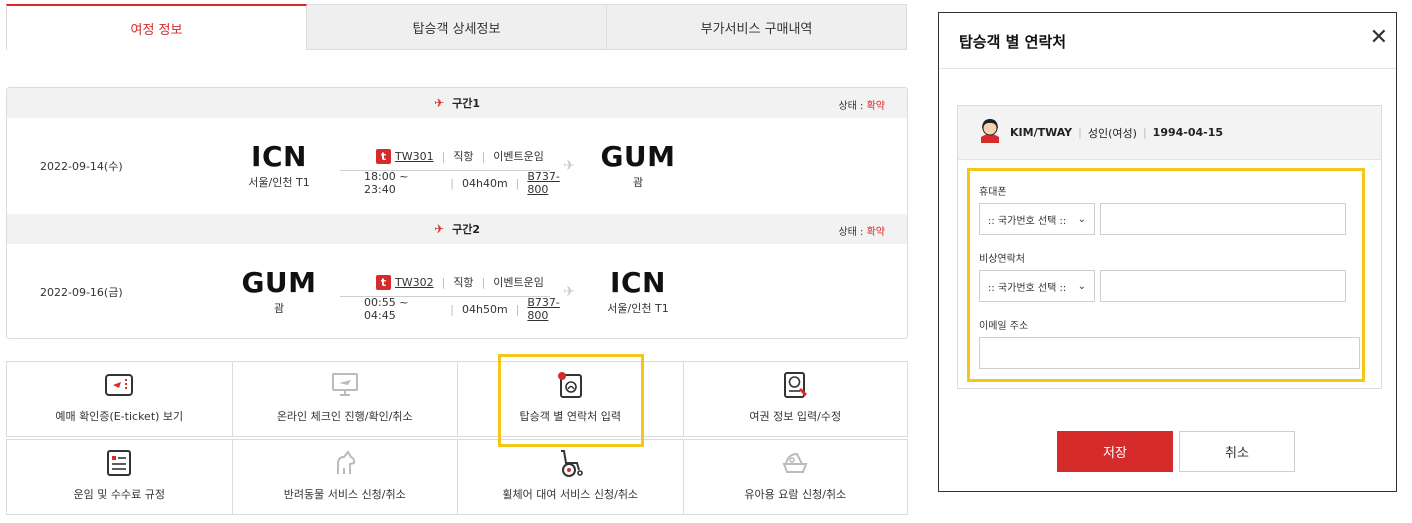 The height and width of the screenshot is (523, 1412). I want to click on highlight-box, so click(571, 400).